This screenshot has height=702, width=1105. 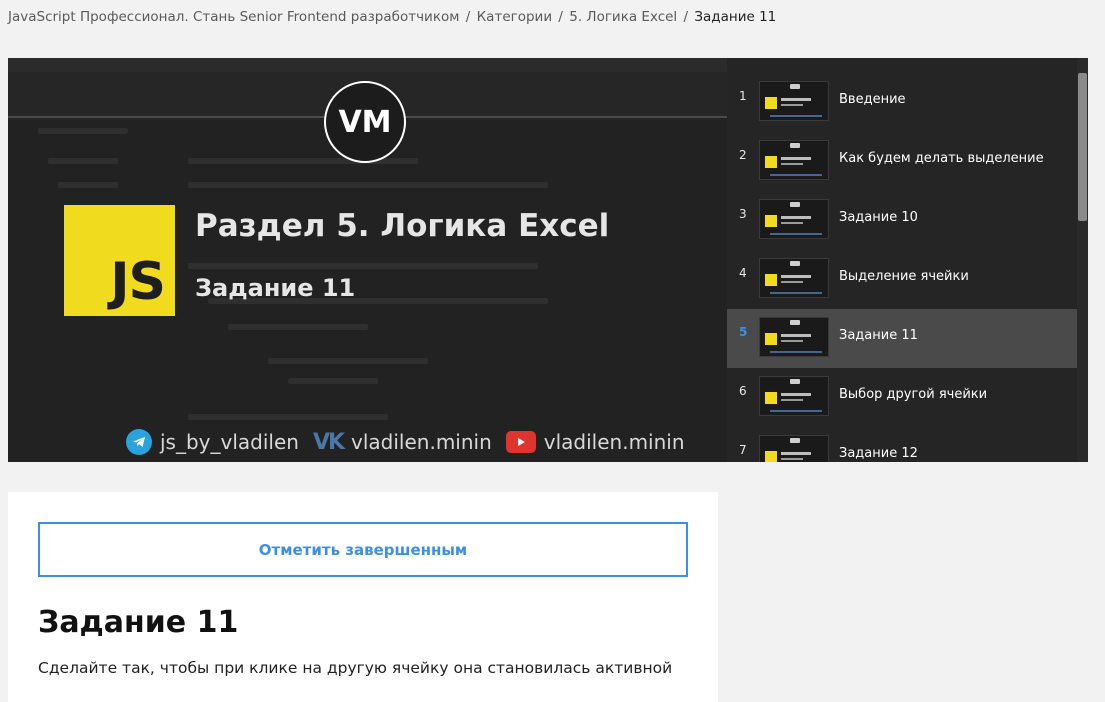 I want to click on playlist-item-label: Задание 10, so click(x=878, y=217).